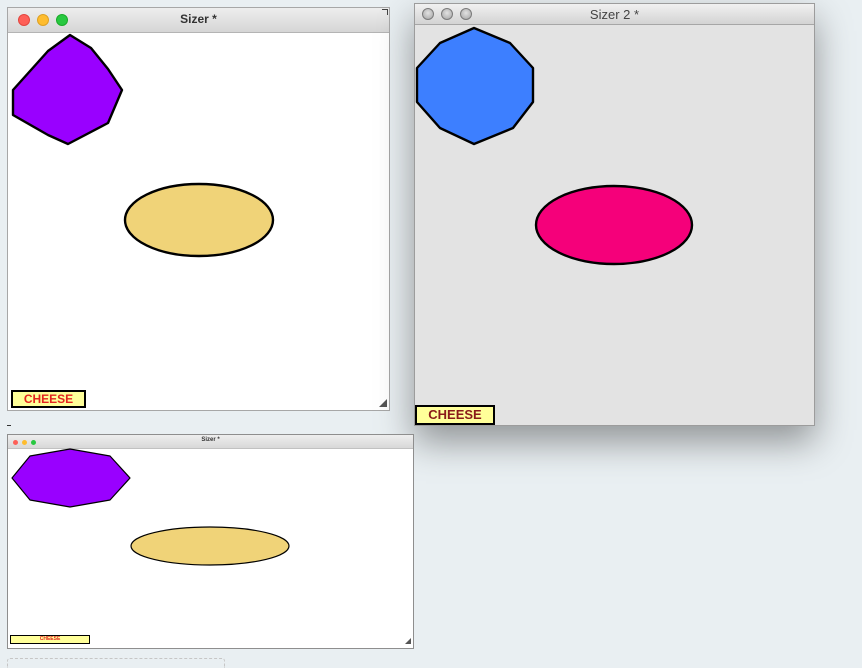 The image size is (862, 668). Describe the element at coordinates (116, 663) in the screenshot. I see `bottom-frame` at that location.